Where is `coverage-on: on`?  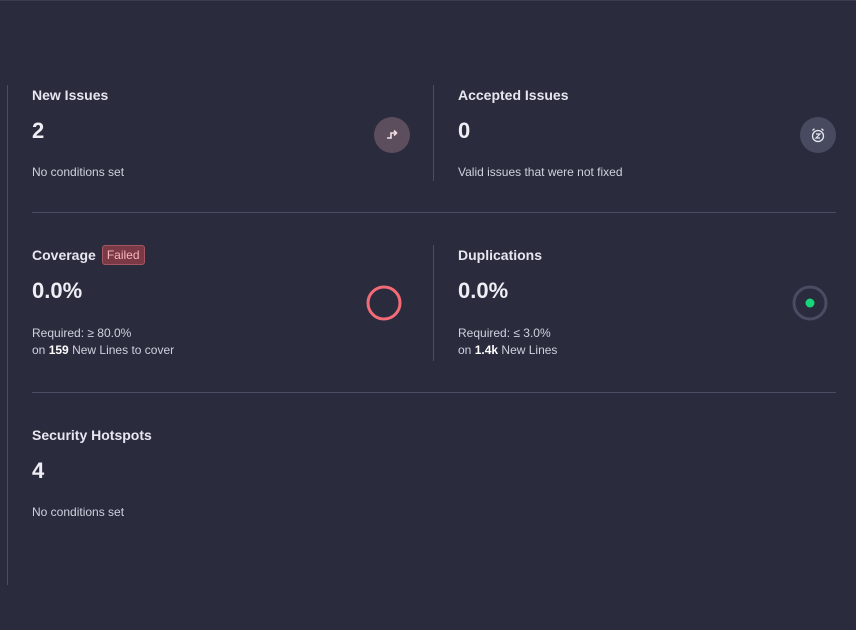
coverage-on: on is located at coordinates (39, 350).